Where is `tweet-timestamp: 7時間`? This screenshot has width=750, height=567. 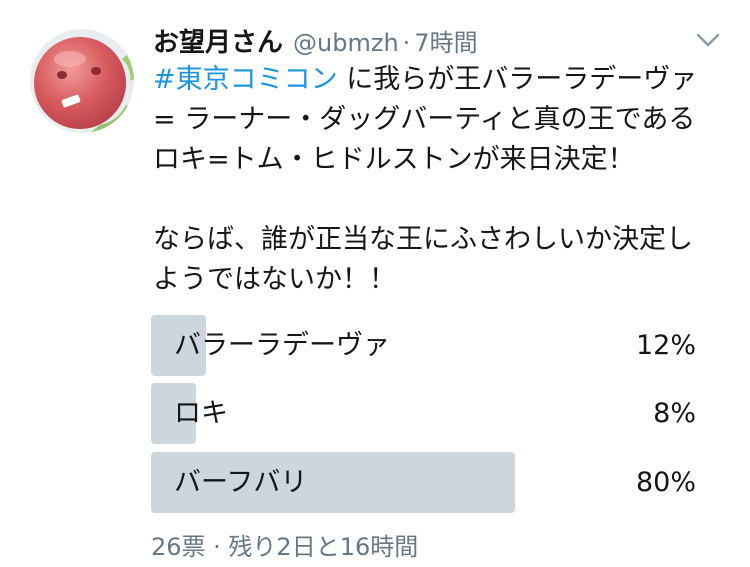
tweet-timestamp: 7時間 is located at coordinates (445, 40).